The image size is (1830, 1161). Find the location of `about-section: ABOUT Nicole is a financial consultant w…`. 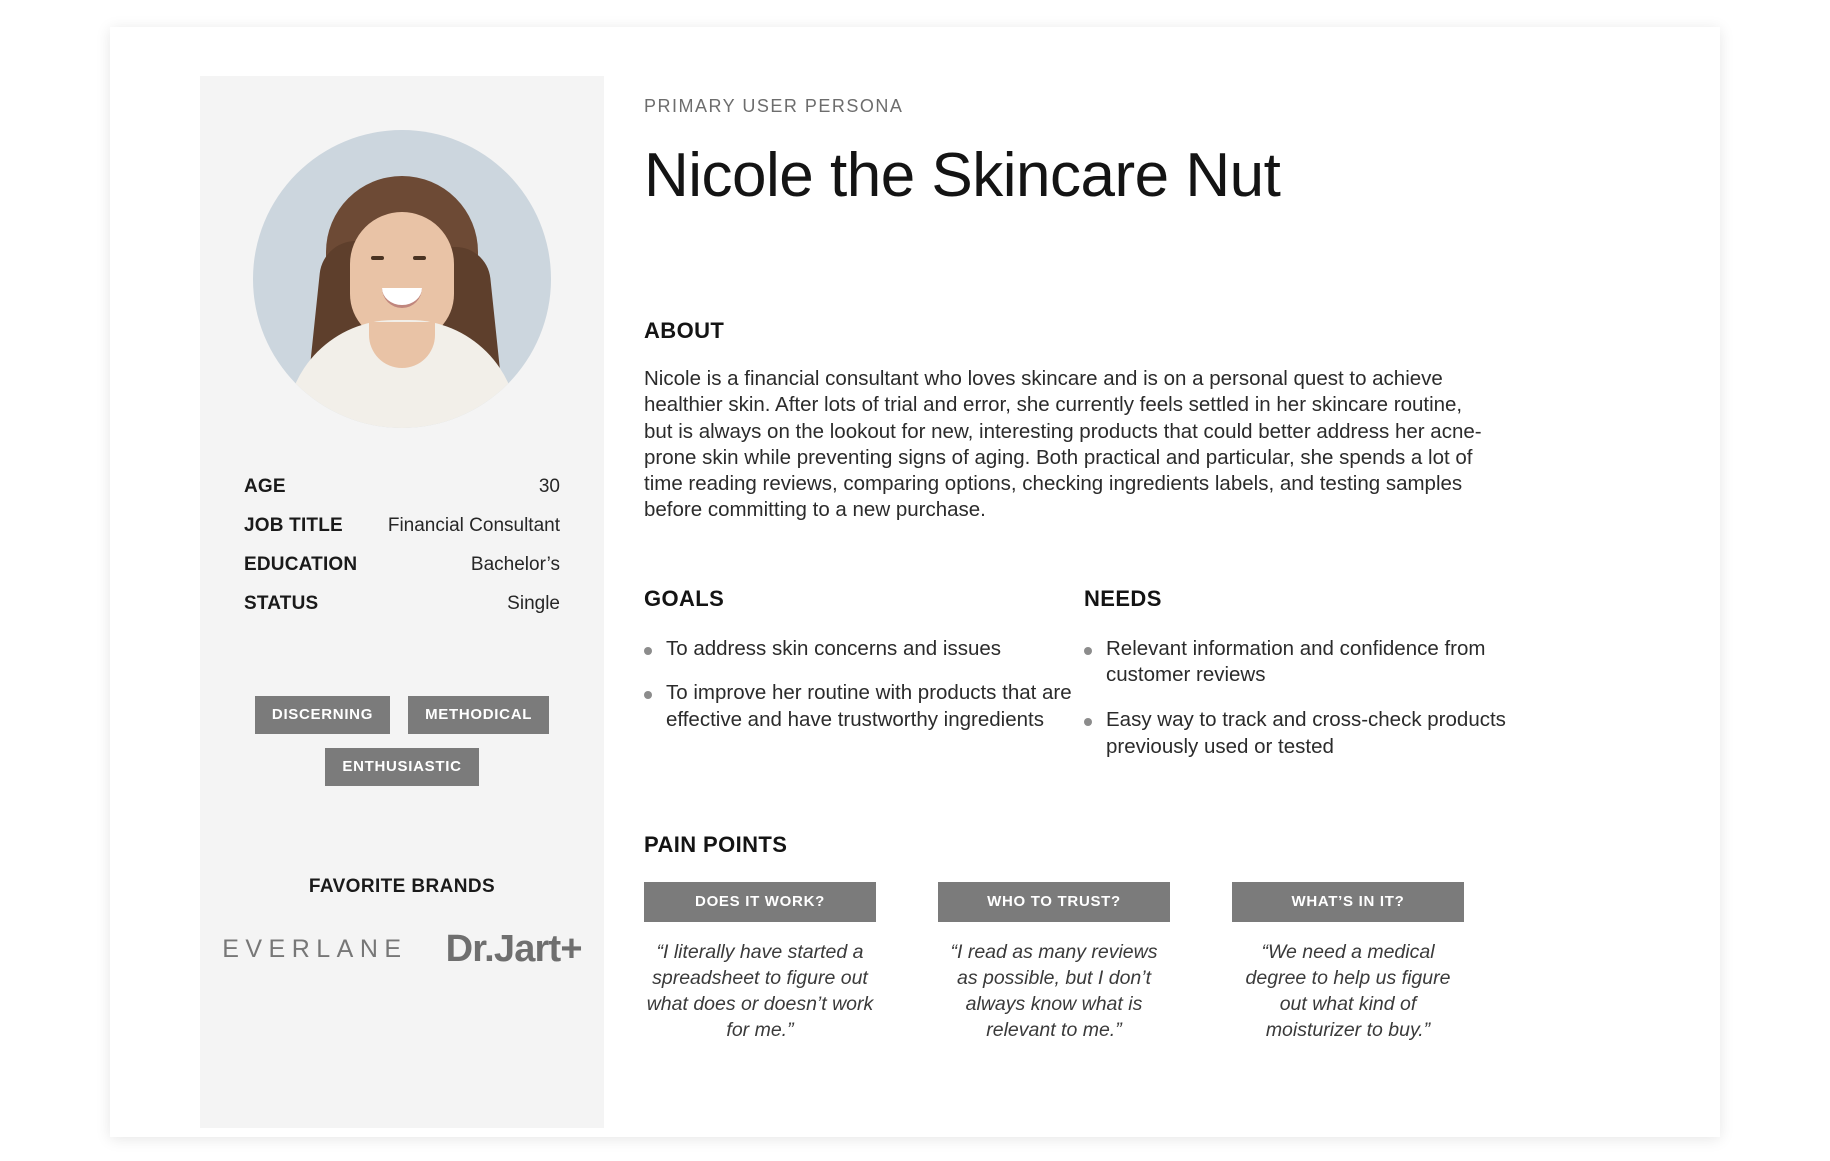

about-section: ABOUT Nicole is a financial consultant w… is located at coordinates (1149, 420).